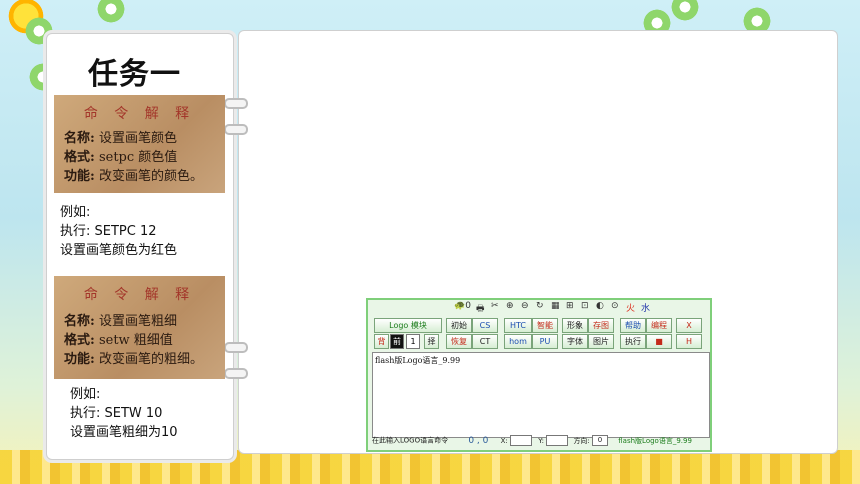 The width and height of the screenshot is (860, 484). I want to click on card-row-function: 功能: 改变画笔的粗细。, so click(139, 359).